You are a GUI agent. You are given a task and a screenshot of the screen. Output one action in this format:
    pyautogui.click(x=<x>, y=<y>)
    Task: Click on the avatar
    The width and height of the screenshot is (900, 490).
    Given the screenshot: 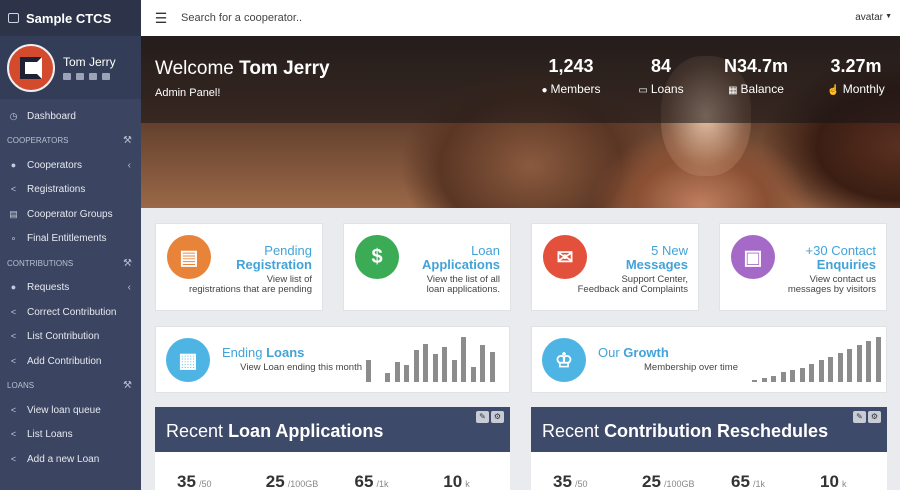 What is the action you would take?
    pyautogui.click(x=31, y=67)
    